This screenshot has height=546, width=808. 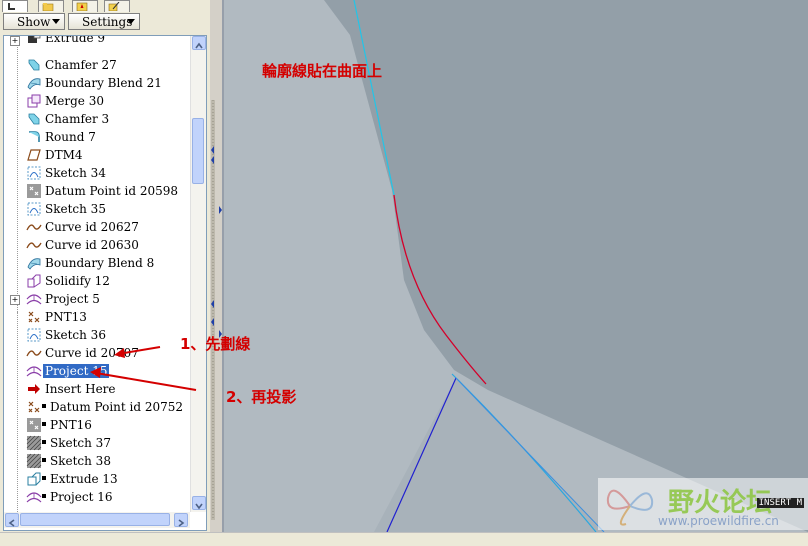 What do you see at coordinates (34, 65) in the screenshot?
I see `chamfer-icon` at bounding box center [34, 65].